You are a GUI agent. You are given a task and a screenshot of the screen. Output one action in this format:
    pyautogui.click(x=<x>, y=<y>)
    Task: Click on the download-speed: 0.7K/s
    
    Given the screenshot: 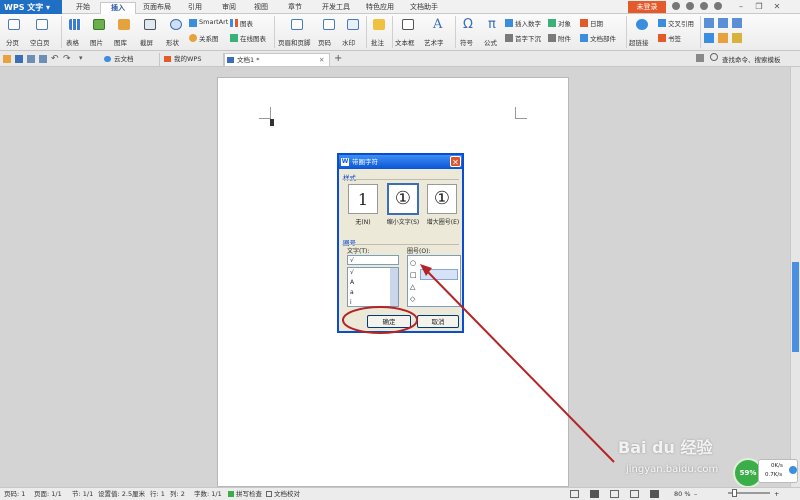 What is the action you would take?
    pyautogui.click(x=774, y=475)
    